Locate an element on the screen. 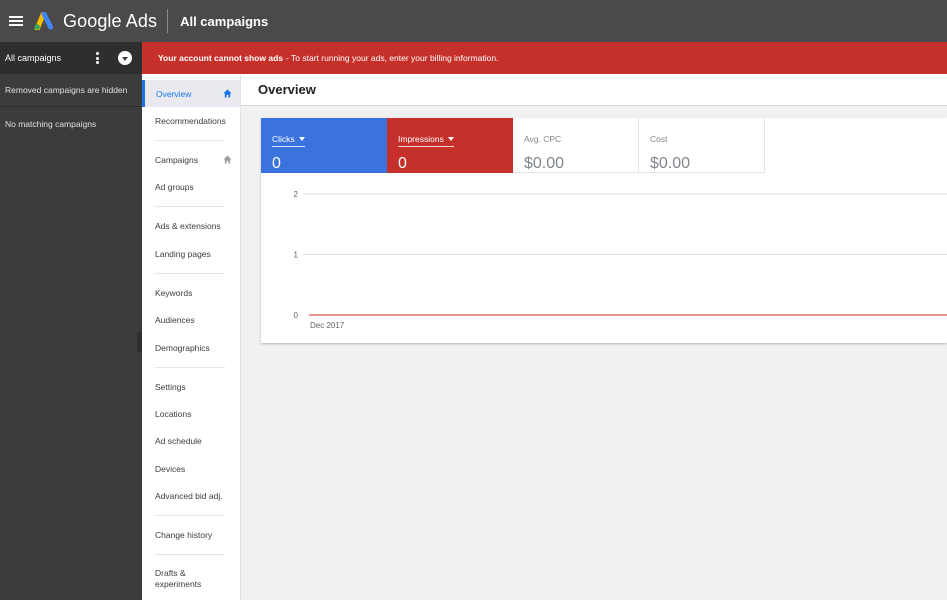  nav-drafts-experiments: Drafts & experiments is located at coordinates (191, 580).